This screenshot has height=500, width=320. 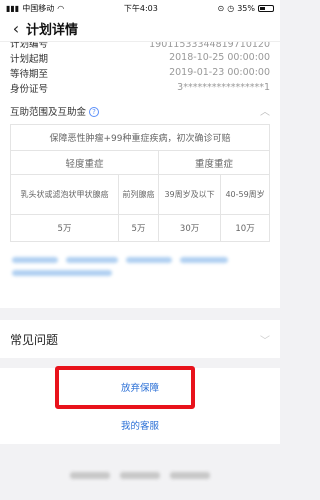 What do you see at coordinates (140, 339) in the screenshot?
I see `faq-row: 常见问题 ﹀` at bounding box center [140, 339].